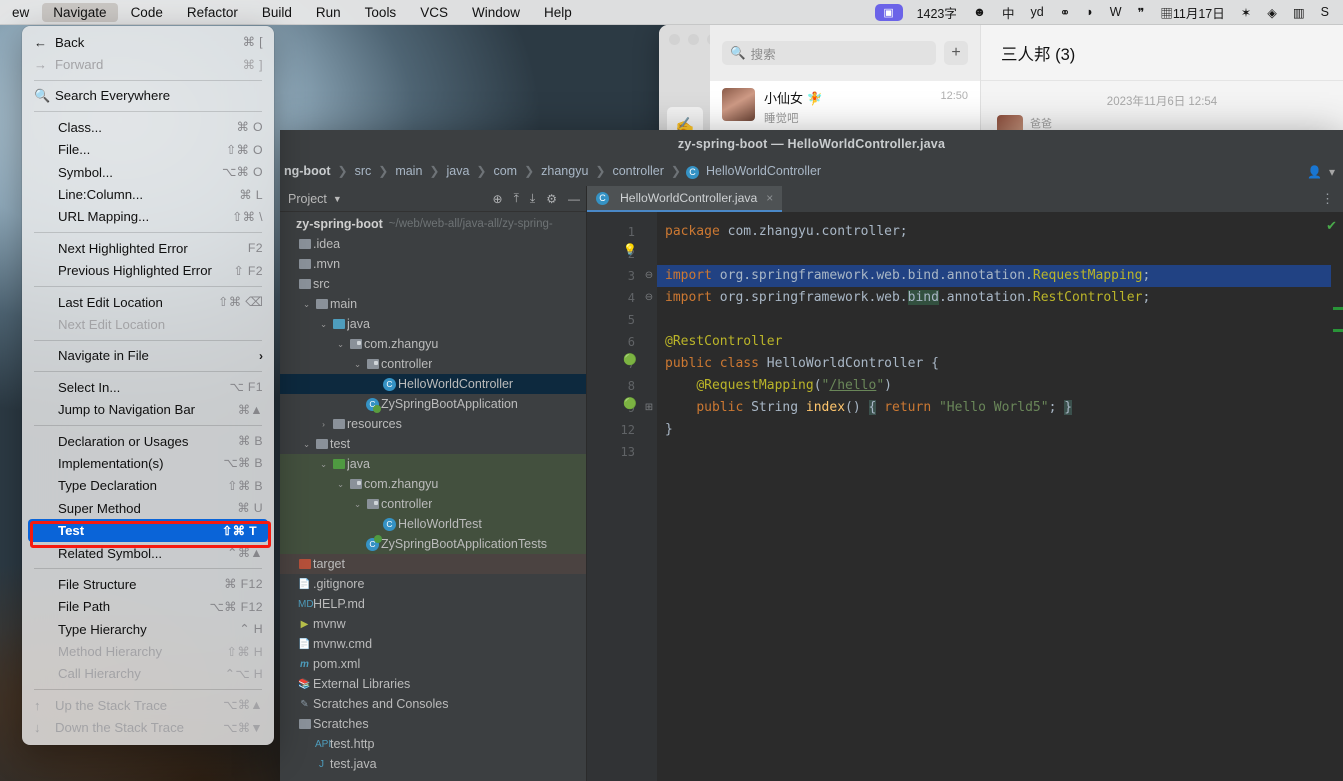  What do you see at coordinates (829, 53) in the screenshot?
I see `search-input: 🔍 搜索` at bounding box center [829, 53].